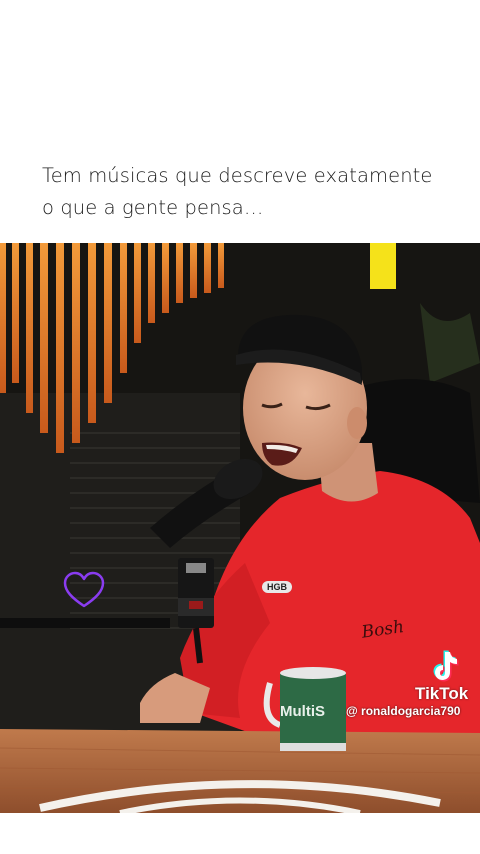 This screenshot has height=854, width=480. Describe the element at coordinates (302, 711) in the screenshot. I see `mug-label: MultiS` at that location.